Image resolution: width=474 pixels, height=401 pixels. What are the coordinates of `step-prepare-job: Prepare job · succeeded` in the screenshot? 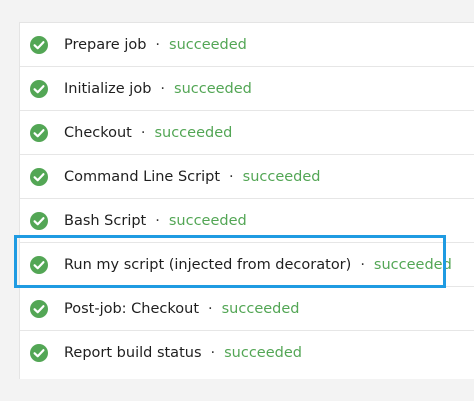 It's located at (247, 45).